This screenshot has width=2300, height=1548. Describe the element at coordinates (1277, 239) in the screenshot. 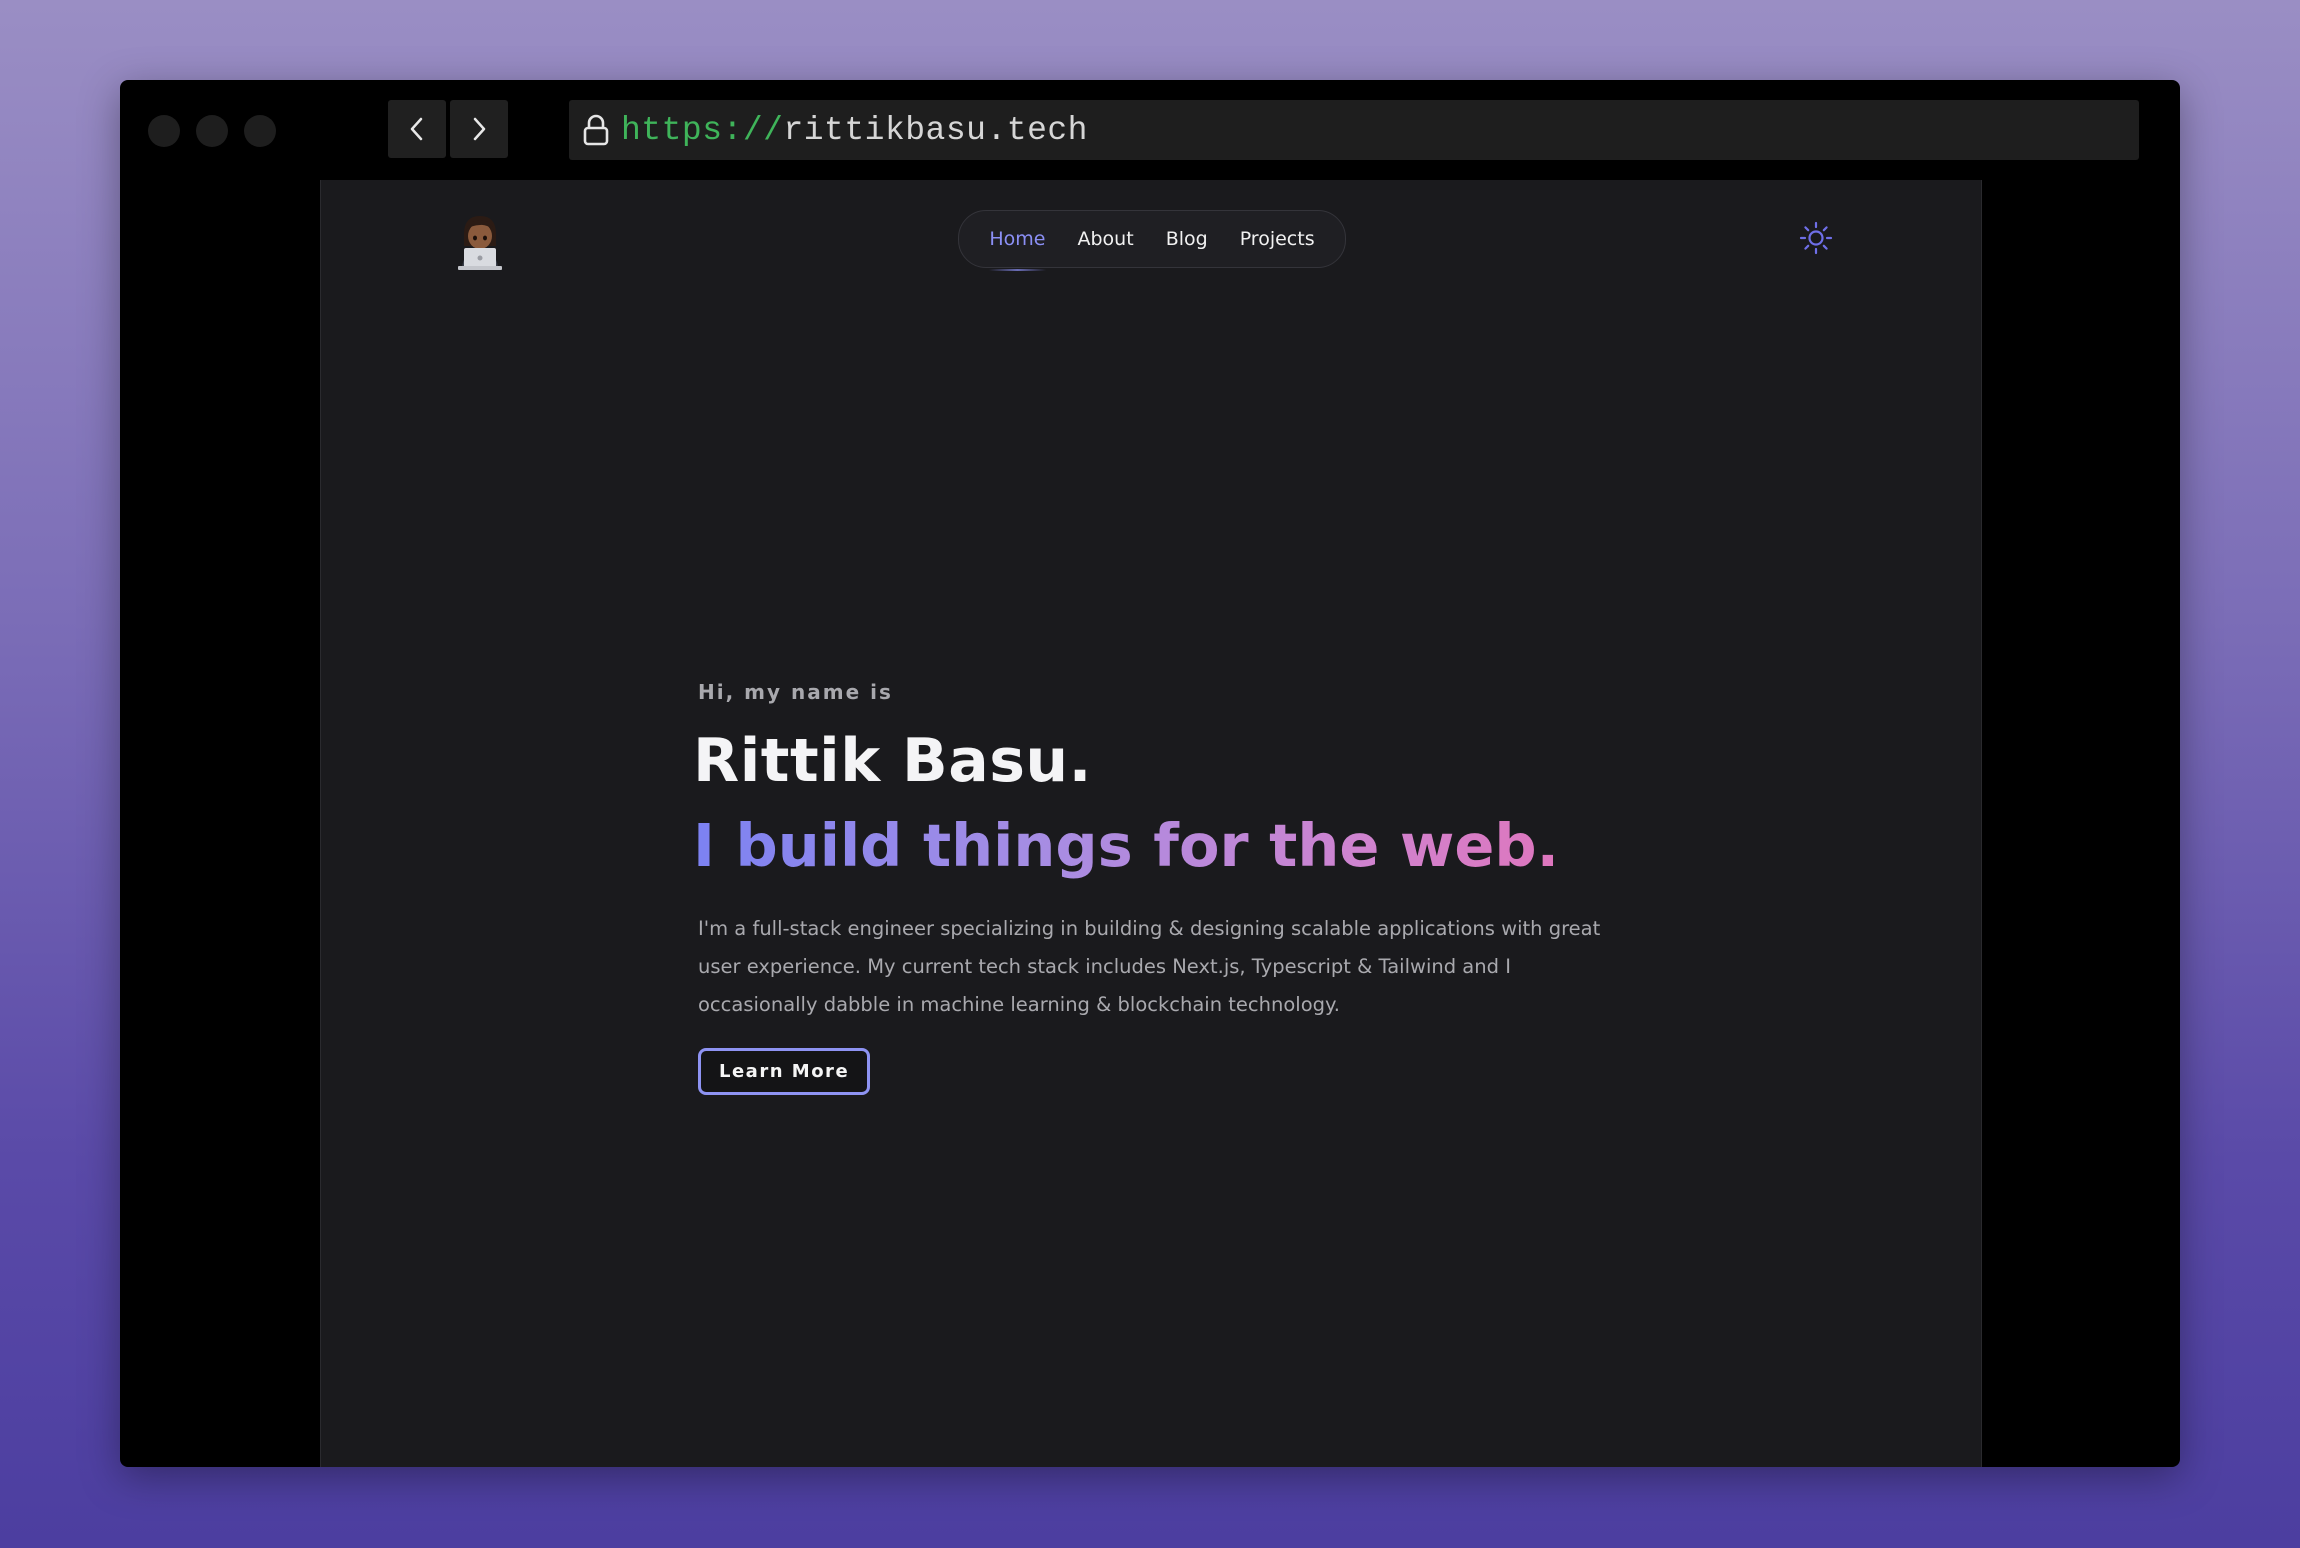

I see `nav-item-projects: Projects` at that location.